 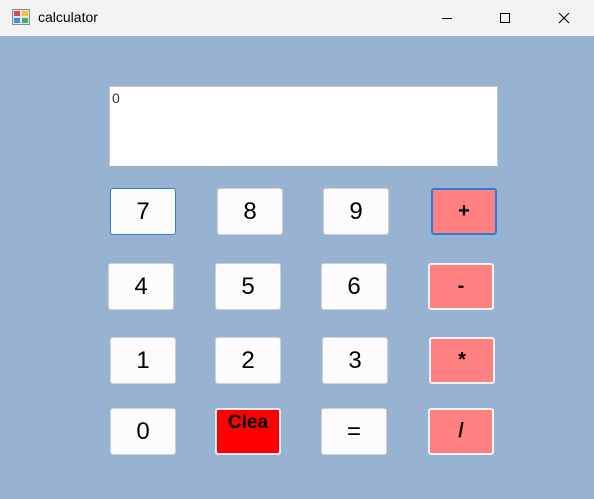 What do you see at coordinates (250, 211) in the screenshot?
I see `digit-8-button: 8` at bounding box center [250, 211].